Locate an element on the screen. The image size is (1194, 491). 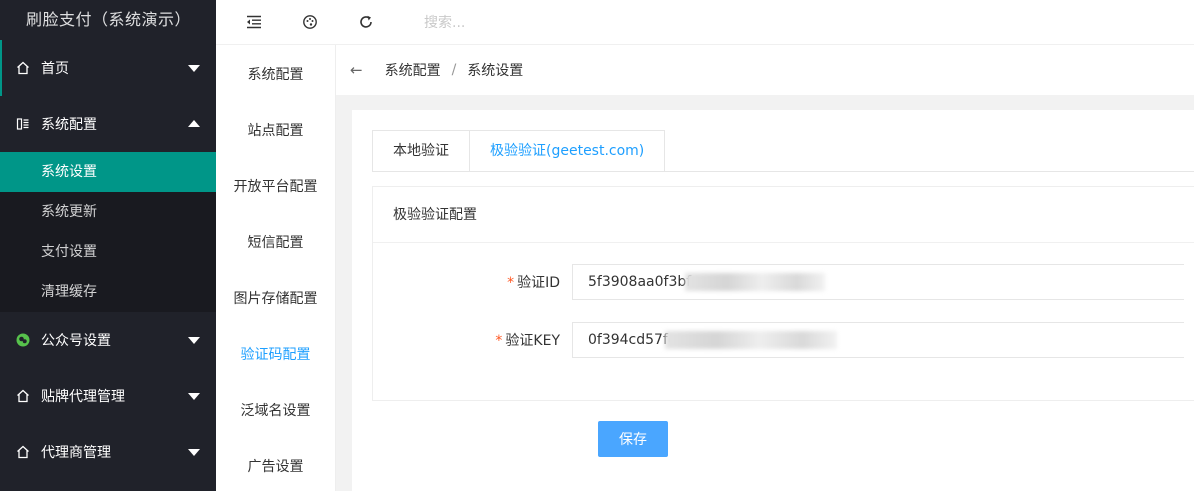
refresh-icon is located at coordinates (366, 22).